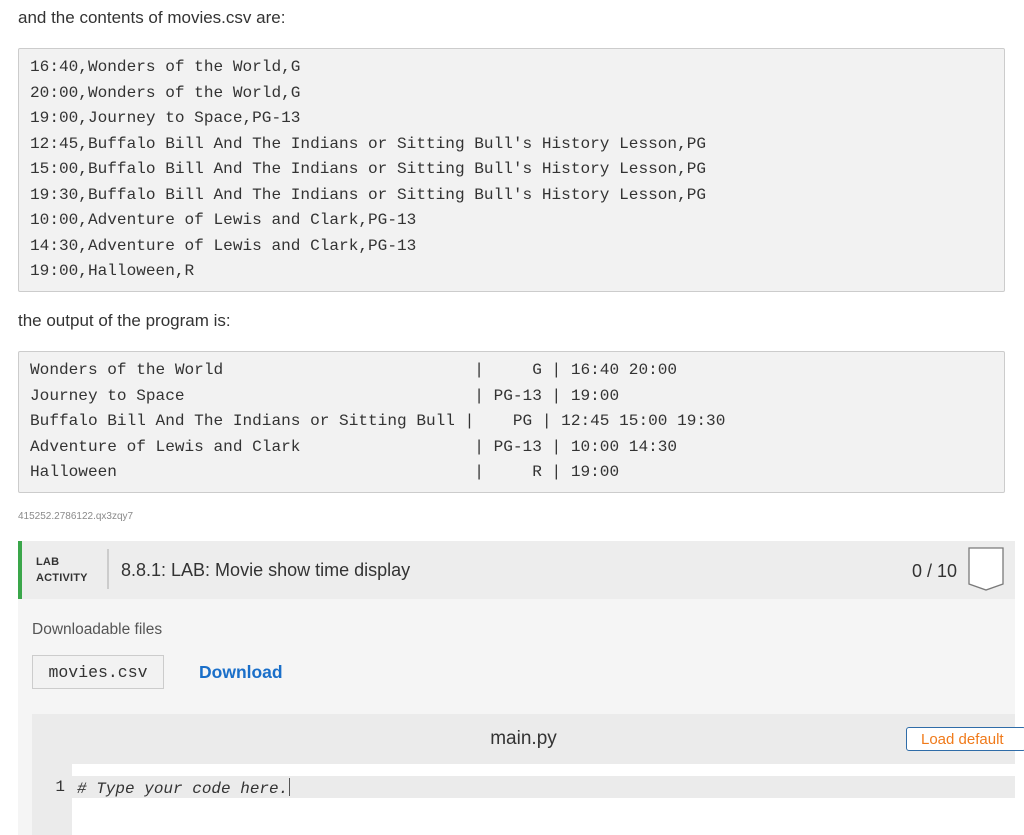 The height and width of the screenshot is (835, 1024). Describe the element at coordinates (290, 787) in the screenshot. I see `text-cursor` at that location.